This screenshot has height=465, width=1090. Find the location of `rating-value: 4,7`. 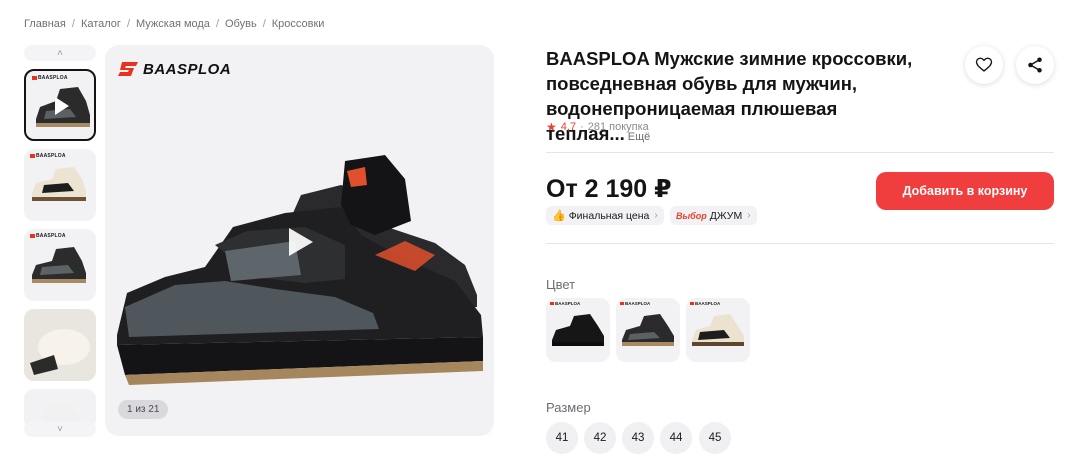

rating-value: 4,7 is located at coordinates (568, 127).